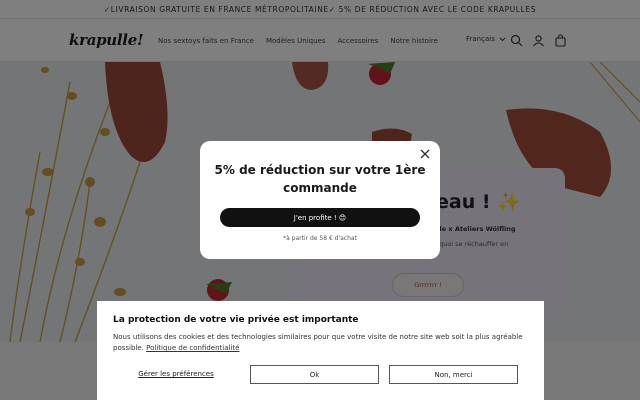 This screenshot has height=400, width=640. I want to click on minimum-purchase-note: *à partir de 58 € d'achat, so click(320, 238).